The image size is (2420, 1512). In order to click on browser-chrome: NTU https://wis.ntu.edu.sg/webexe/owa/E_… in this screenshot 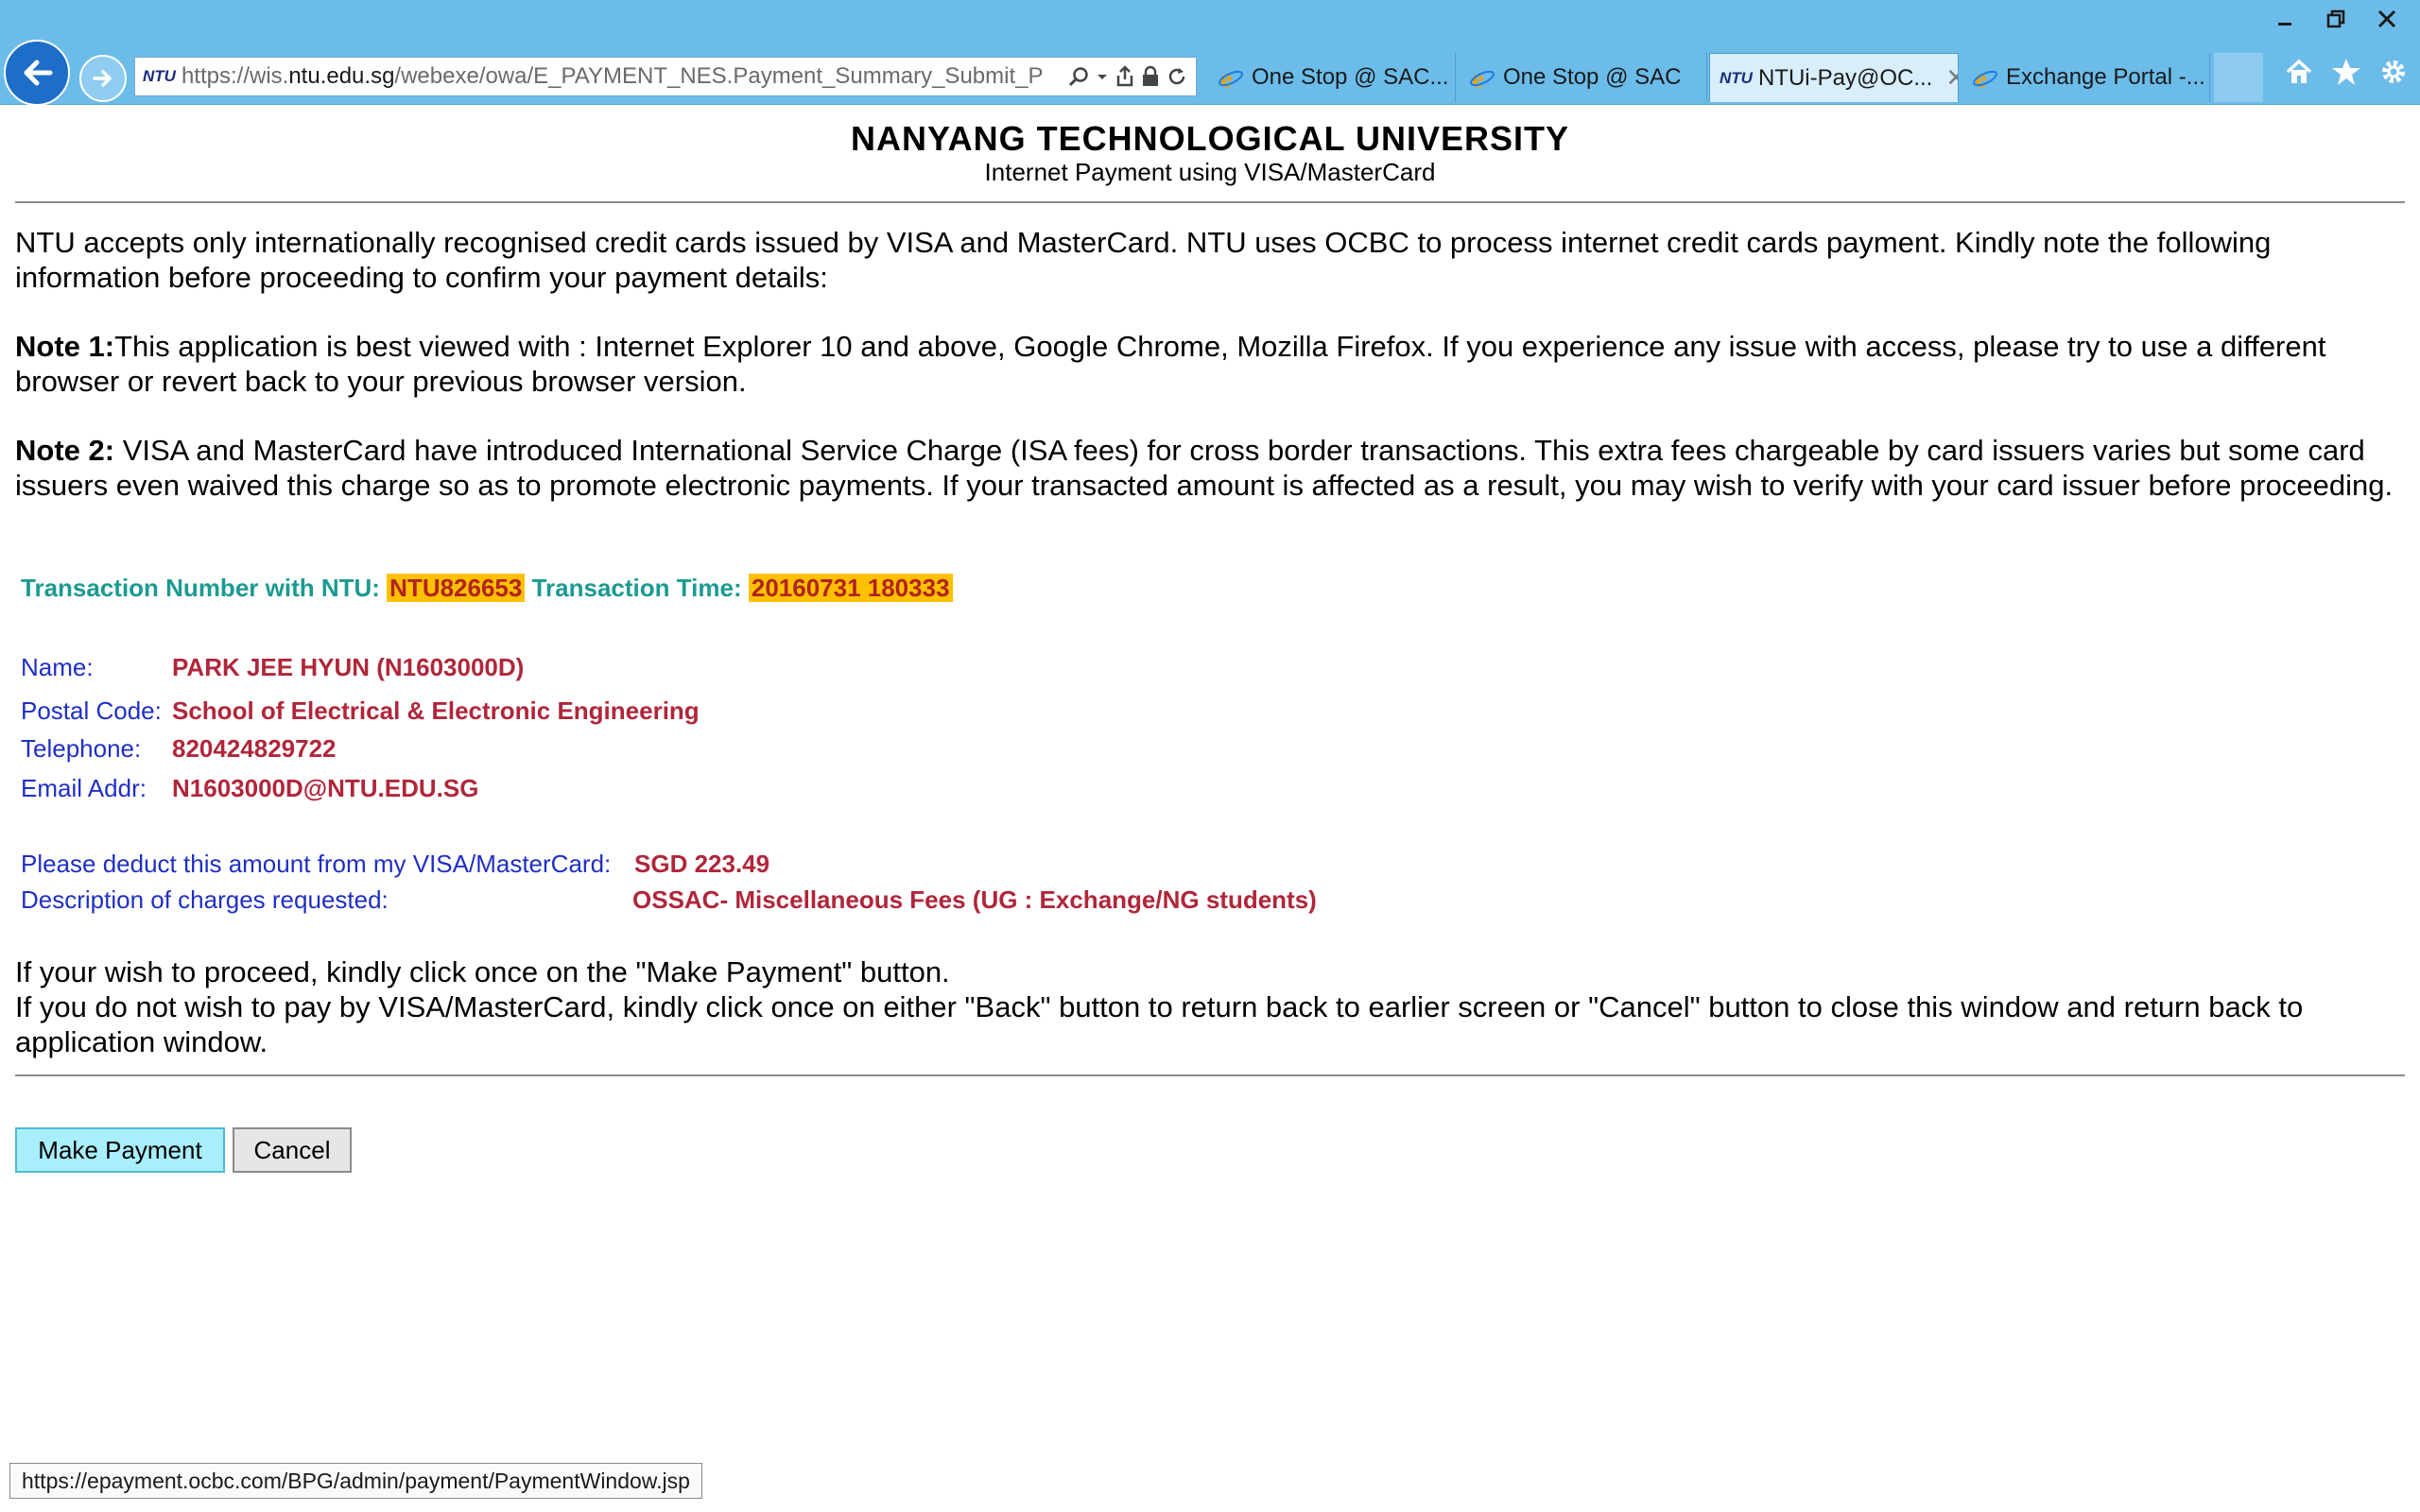, I will do `click(1210, 53)`.